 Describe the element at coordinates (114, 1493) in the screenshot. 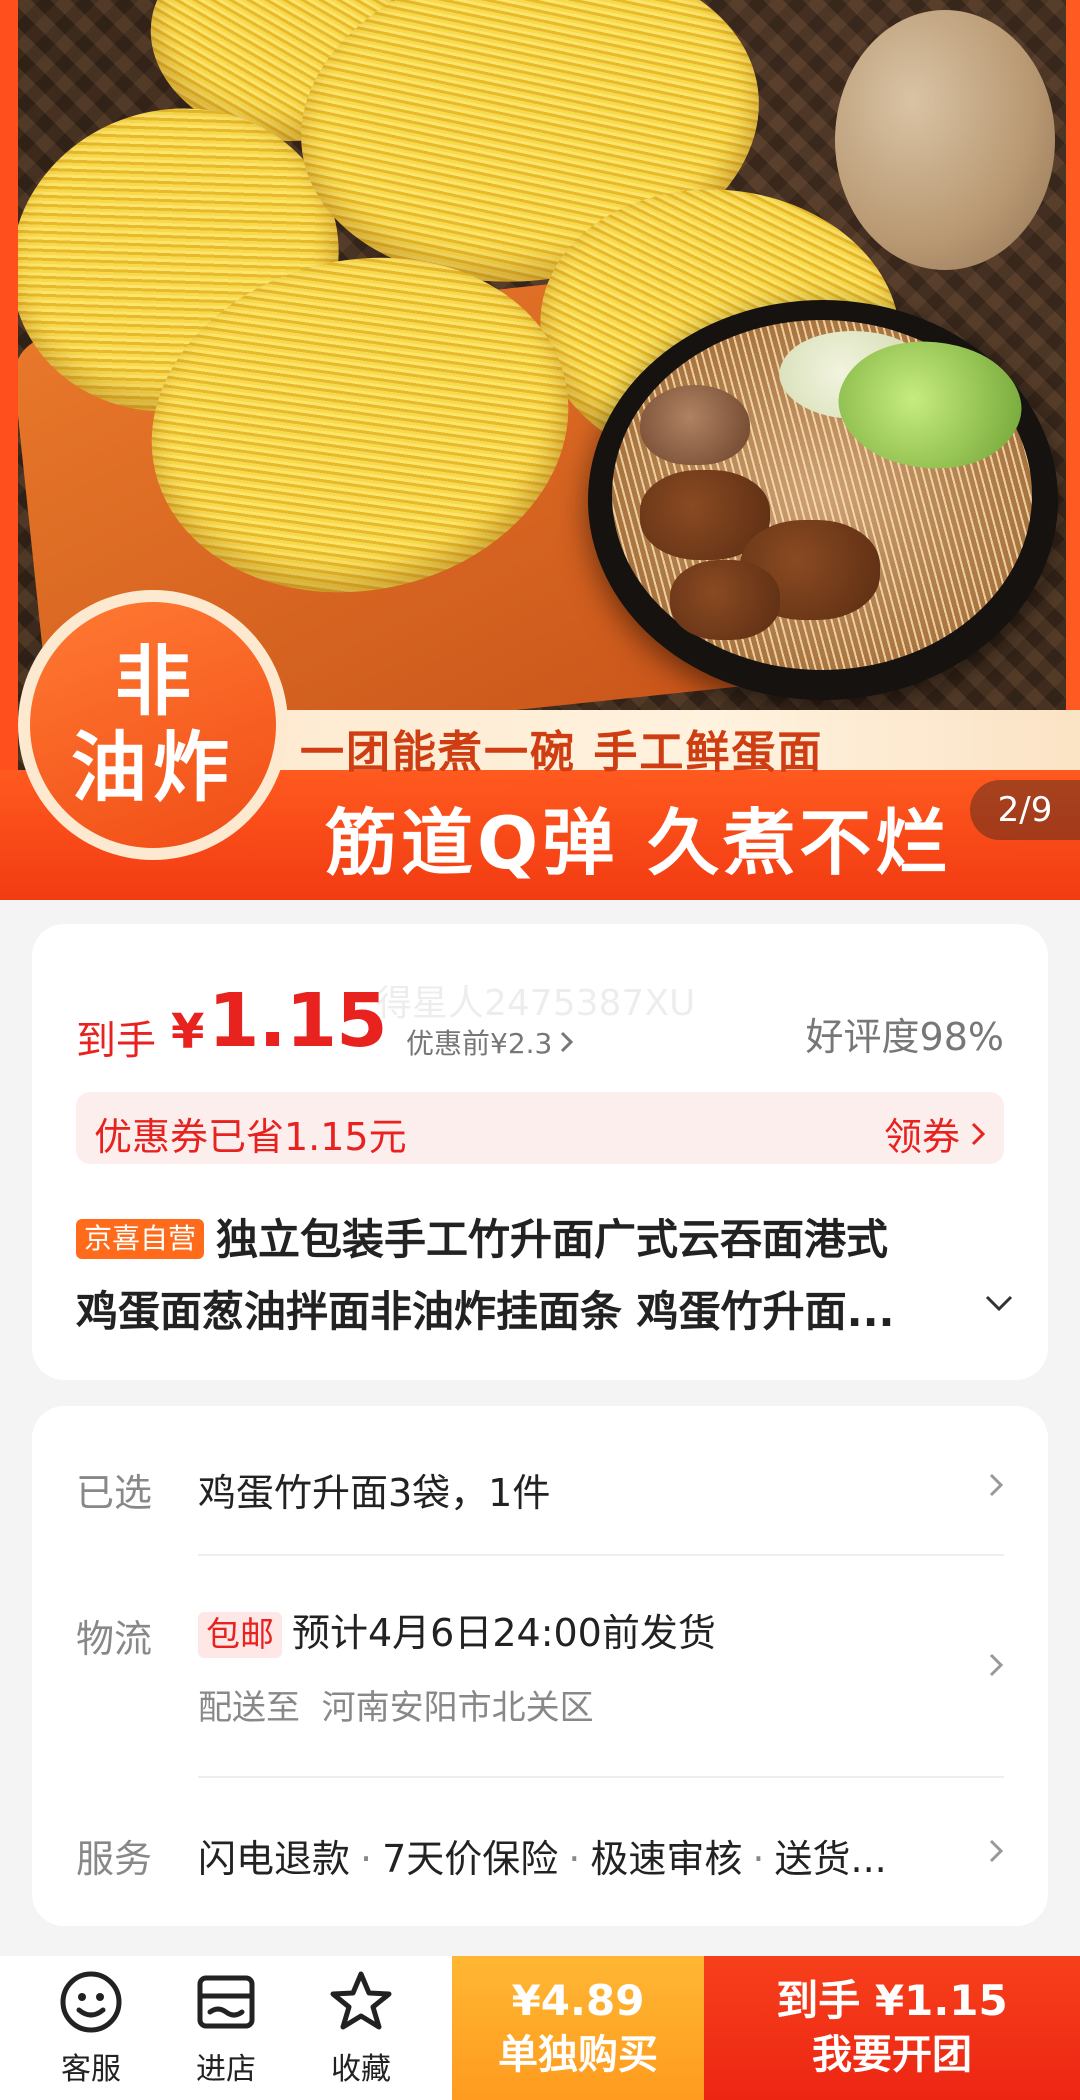

I see `selected-label: 已选` at that location.